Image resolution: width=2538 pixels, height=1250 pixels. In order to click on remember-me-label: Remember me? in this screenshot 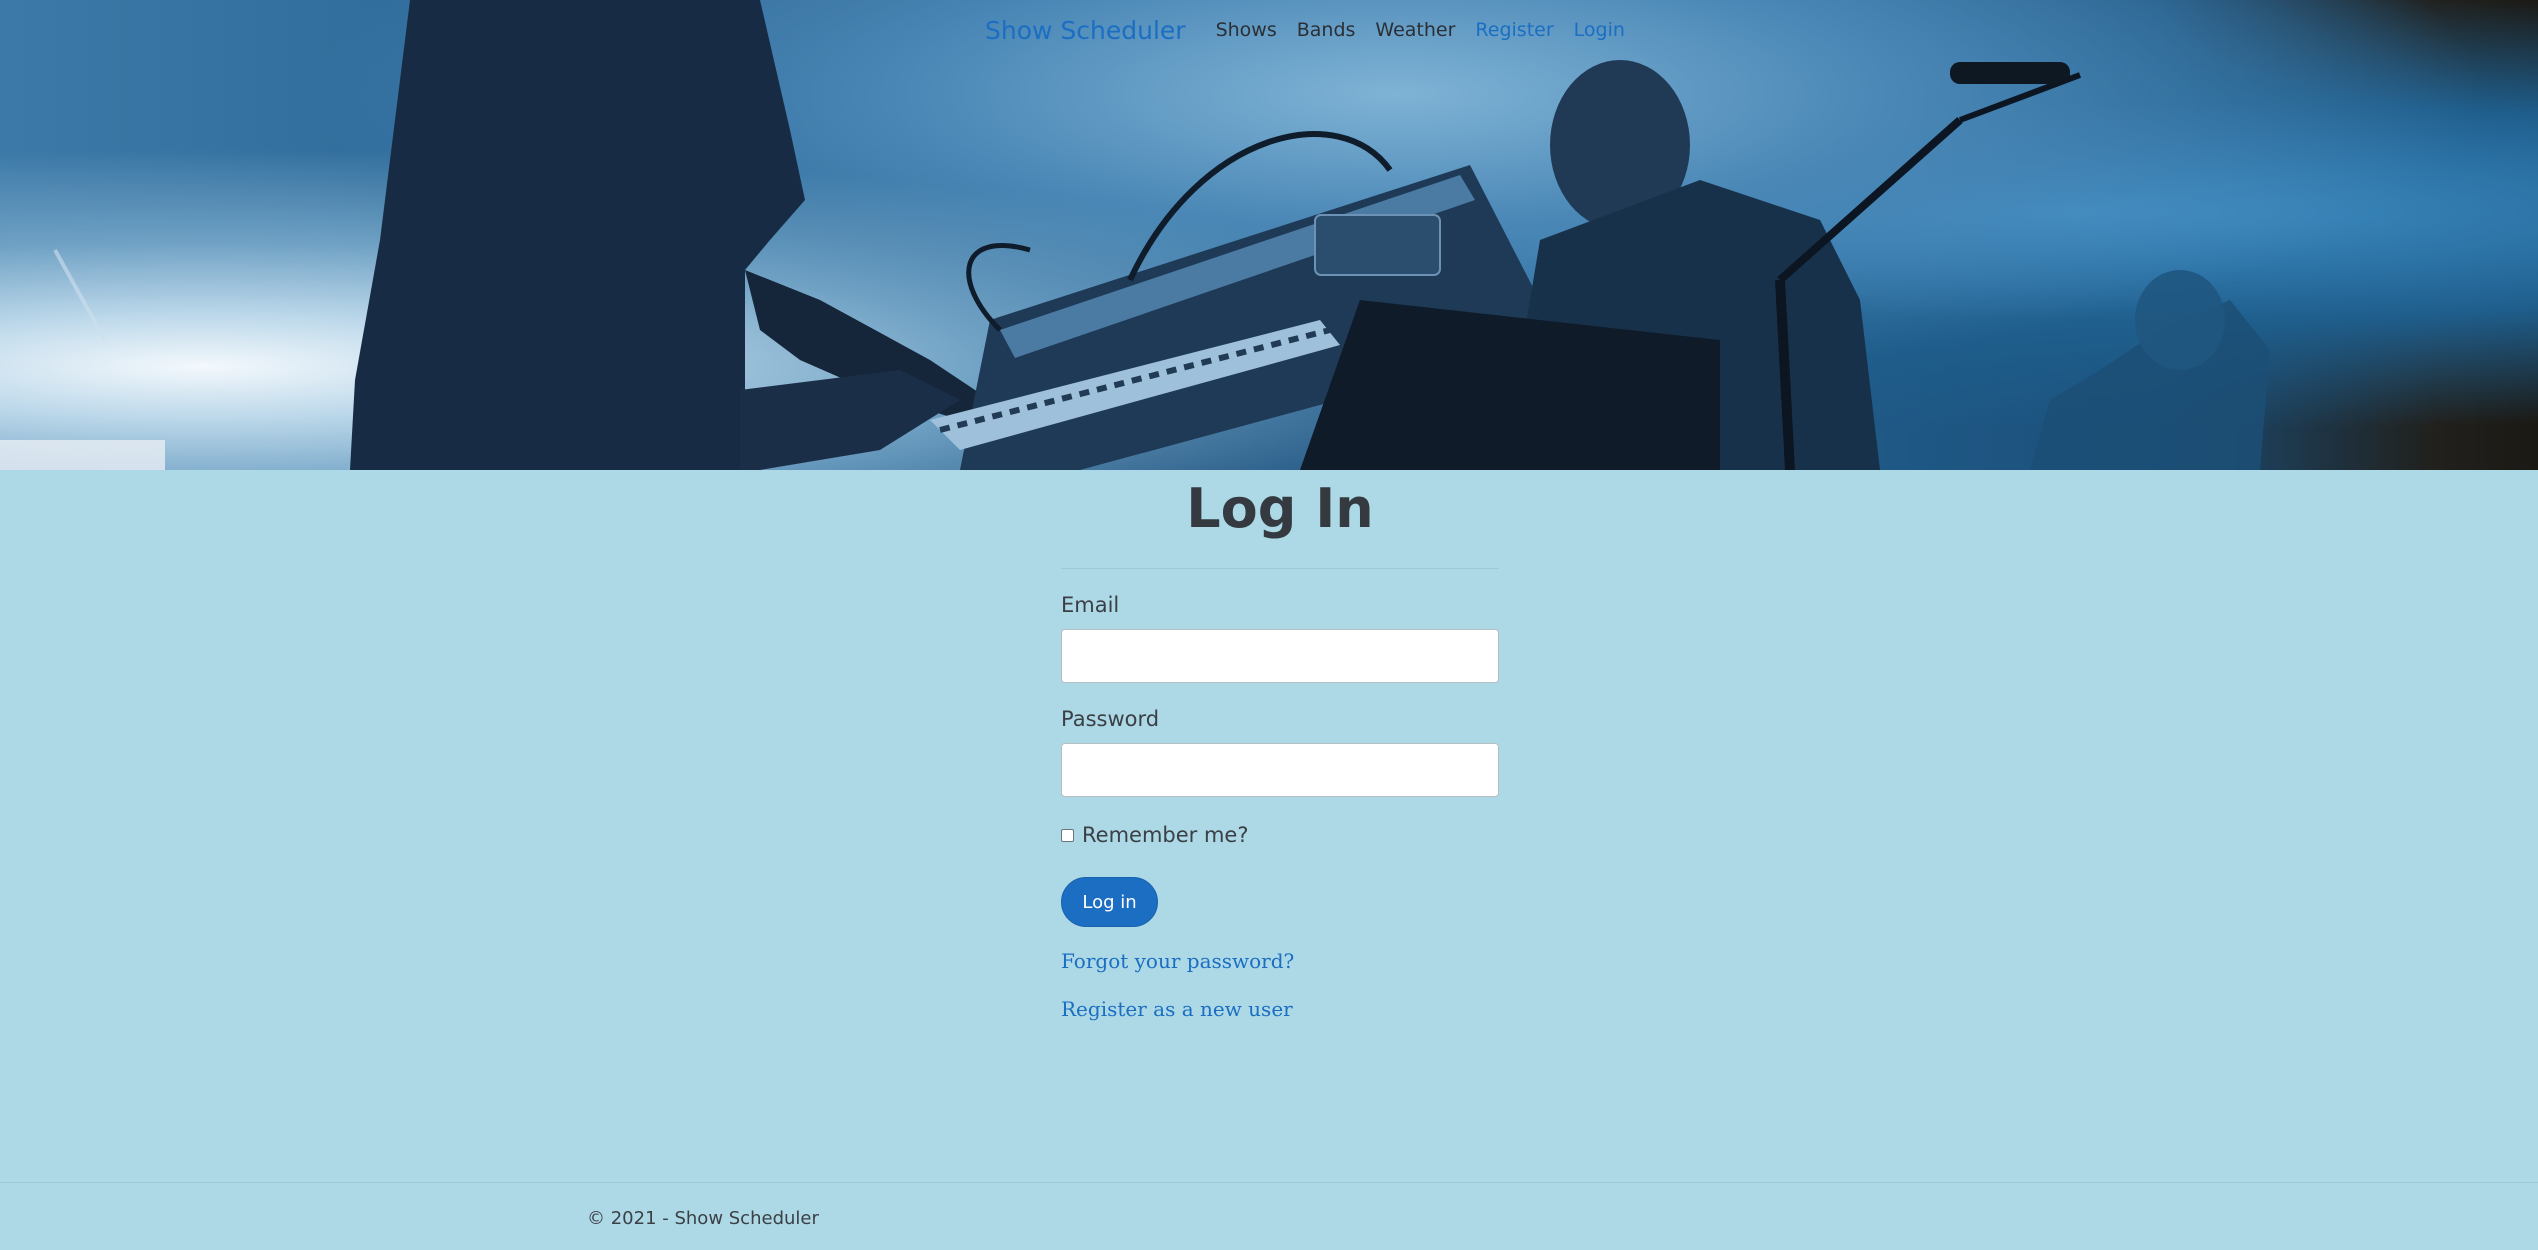, I will do `click(1165, 835)`.